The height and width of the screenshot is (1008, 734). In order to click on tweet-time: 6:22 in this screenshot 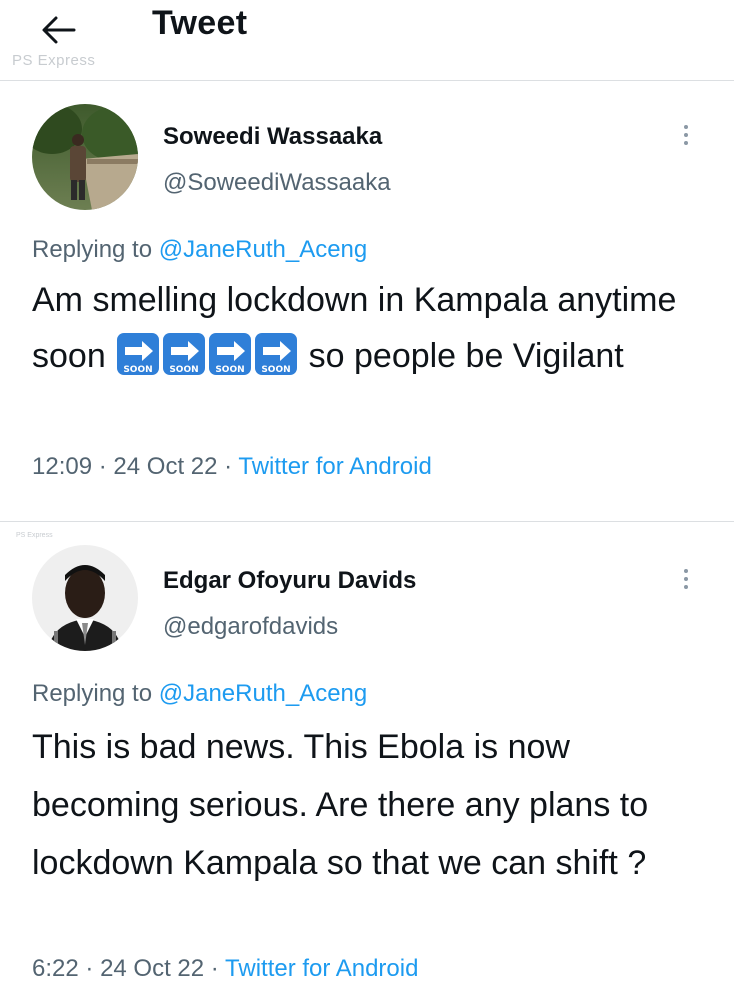, I will do `click(55, 968)`.